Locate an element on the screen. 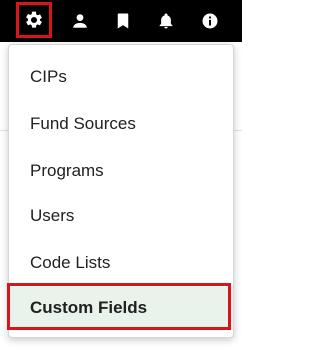 This screenshot has width=320, height=353. menu-item-label: Fund Sources is located at coordinates (83, 123).